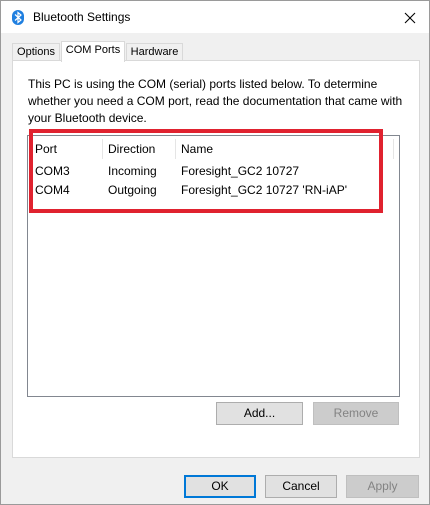  I want to click on red-highlight-annotation, so click(206, 171).